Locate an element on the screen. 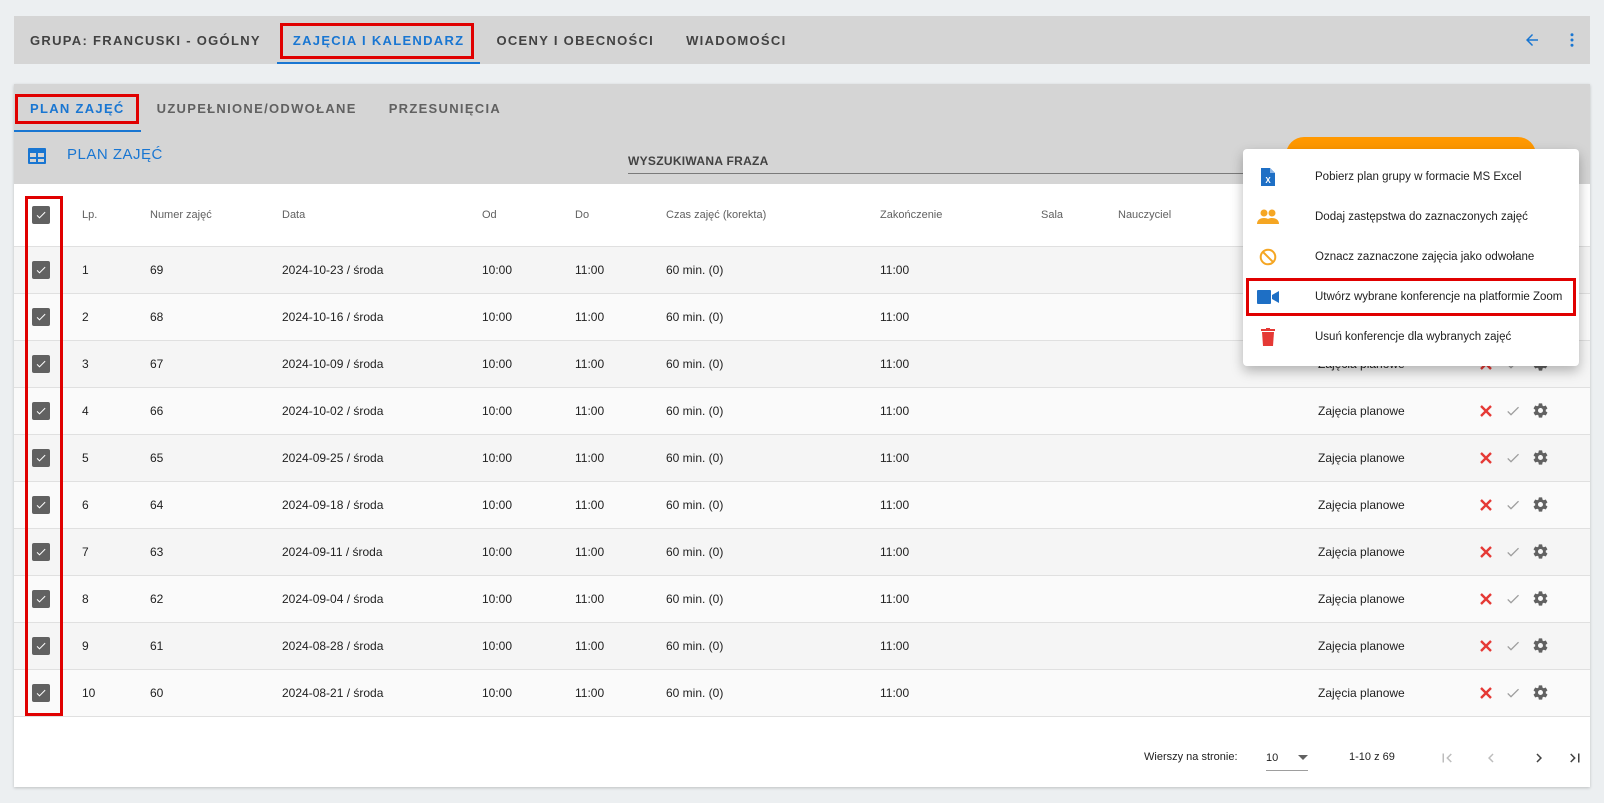  next-page-icon is located at coordinates (1539, 758).